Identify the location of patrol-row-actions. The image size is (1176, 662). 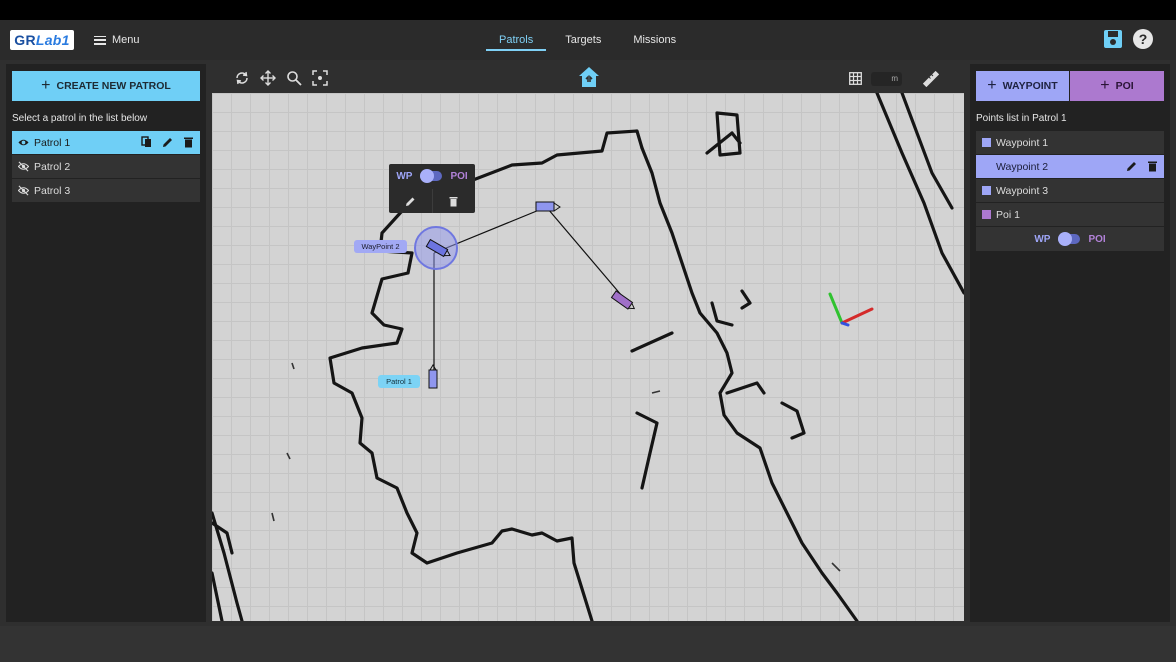
(167, 142).